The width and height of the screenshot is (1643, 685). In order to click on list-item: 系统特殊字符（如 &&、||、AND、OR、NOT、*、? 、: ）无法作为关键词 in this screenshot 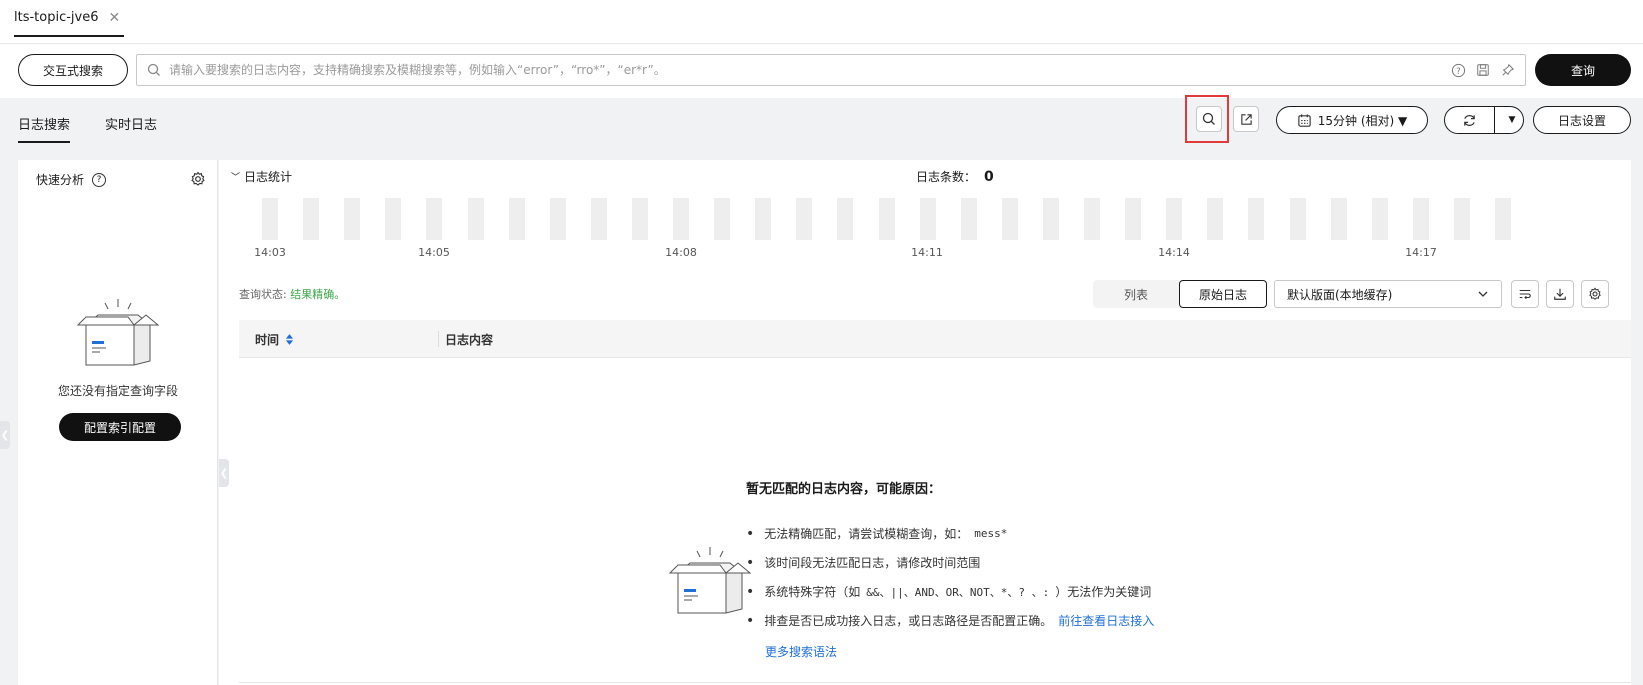, I will do `click(1056, 591)`.